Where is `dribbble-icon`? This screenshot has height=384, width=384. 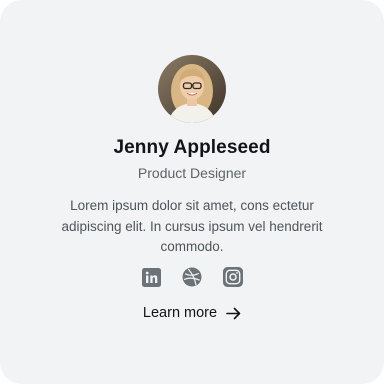 dribbble-icon is located at coordinates (192, 277).